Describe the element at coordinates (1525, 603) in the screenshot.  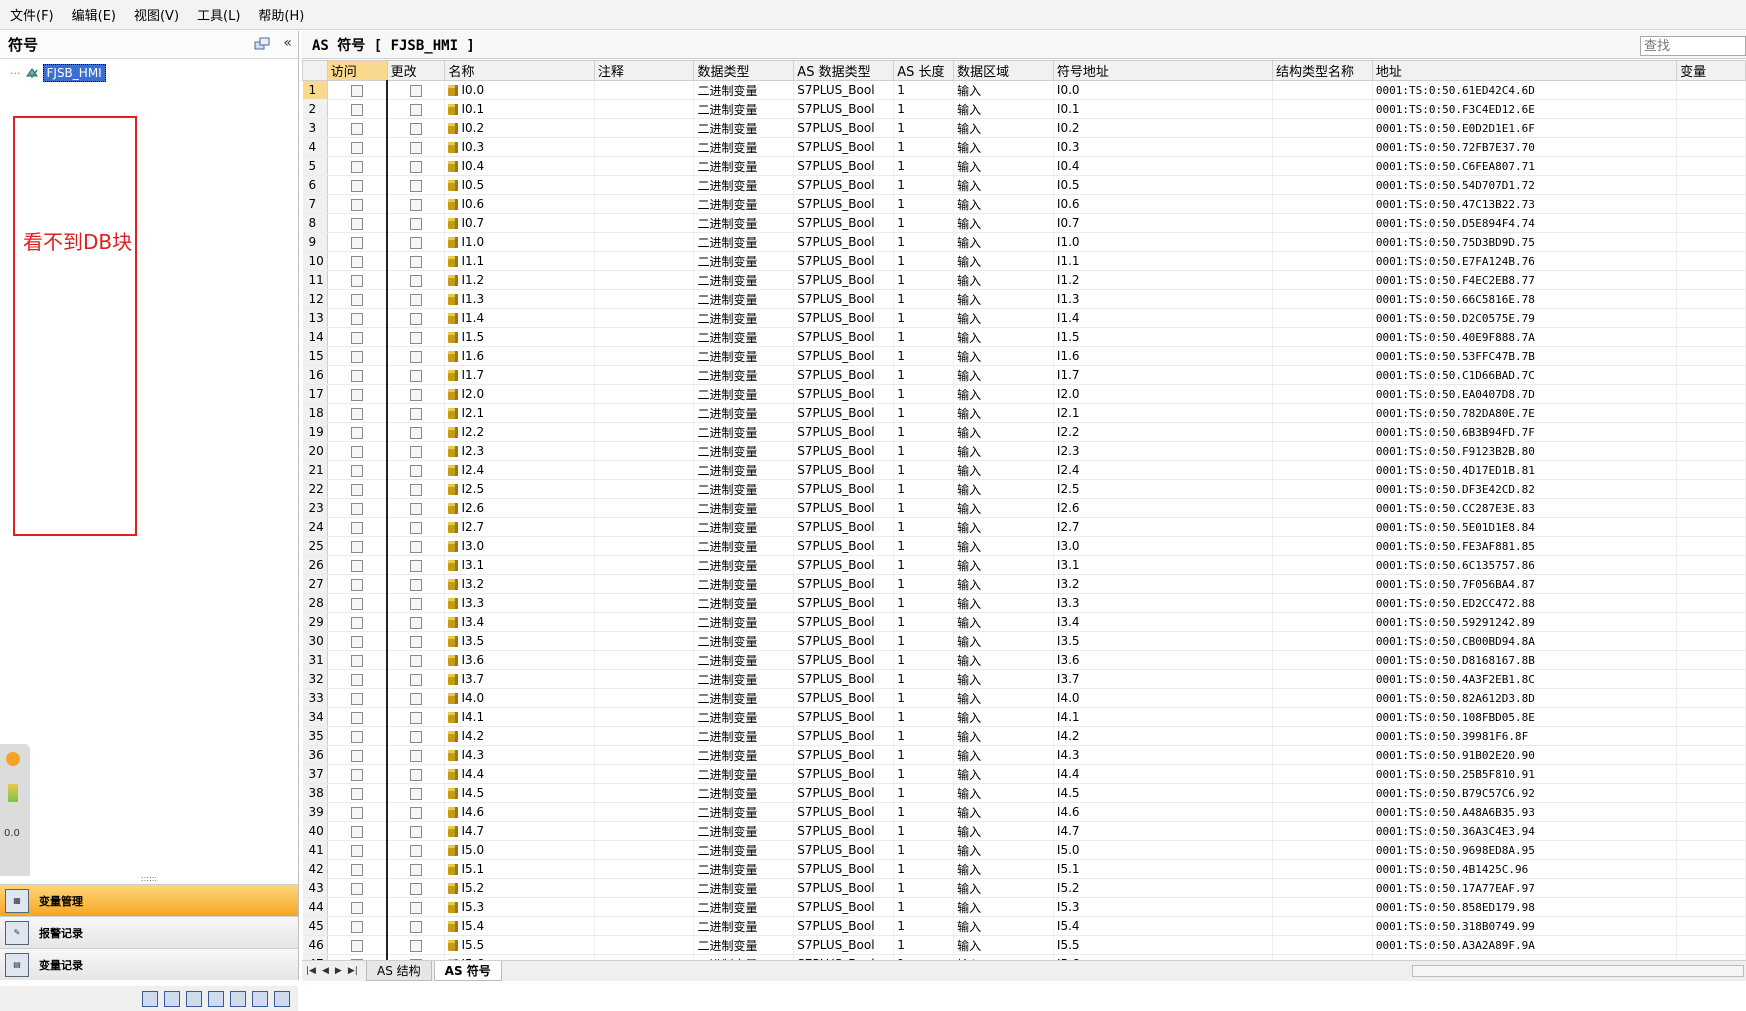
I see `address-cell: 0001:TS:0:50.ED2CC472.88` at that location.